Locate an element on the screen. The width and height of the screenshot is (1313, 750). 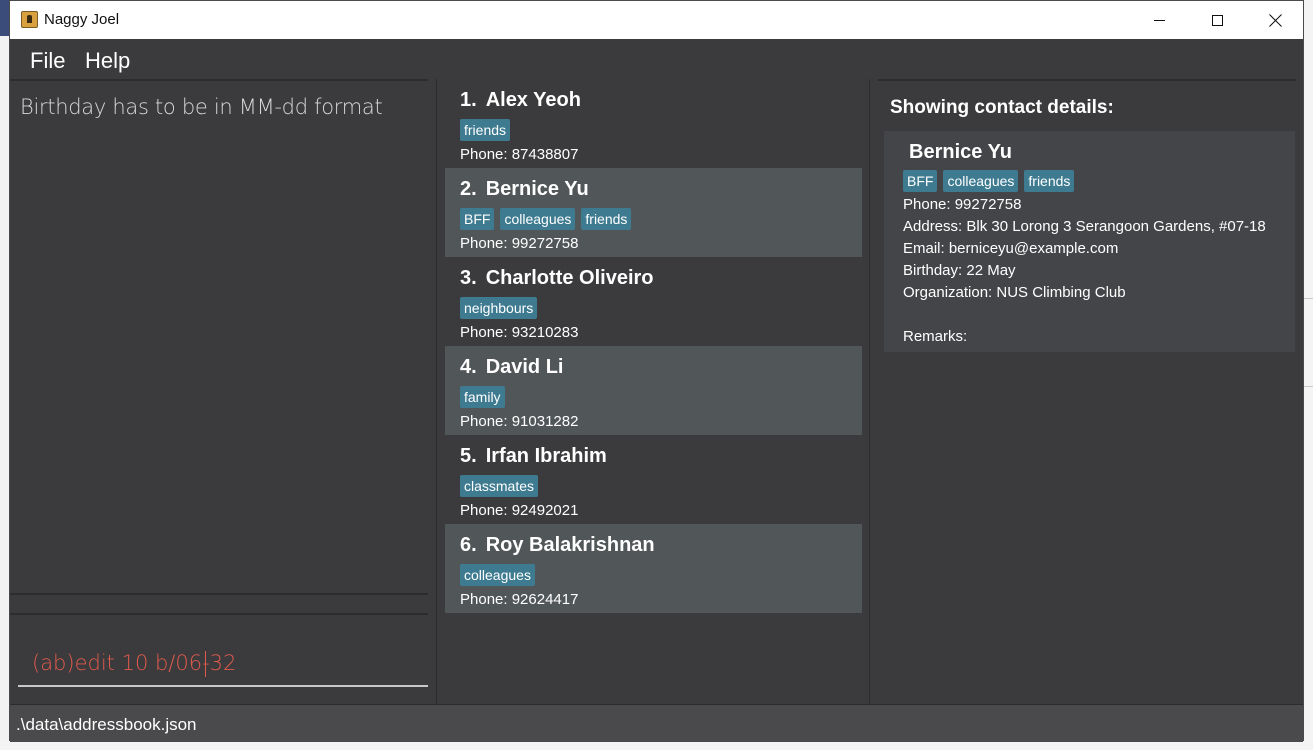
person-name-text: Alex Yeoh is located at coordinates (533, 100).